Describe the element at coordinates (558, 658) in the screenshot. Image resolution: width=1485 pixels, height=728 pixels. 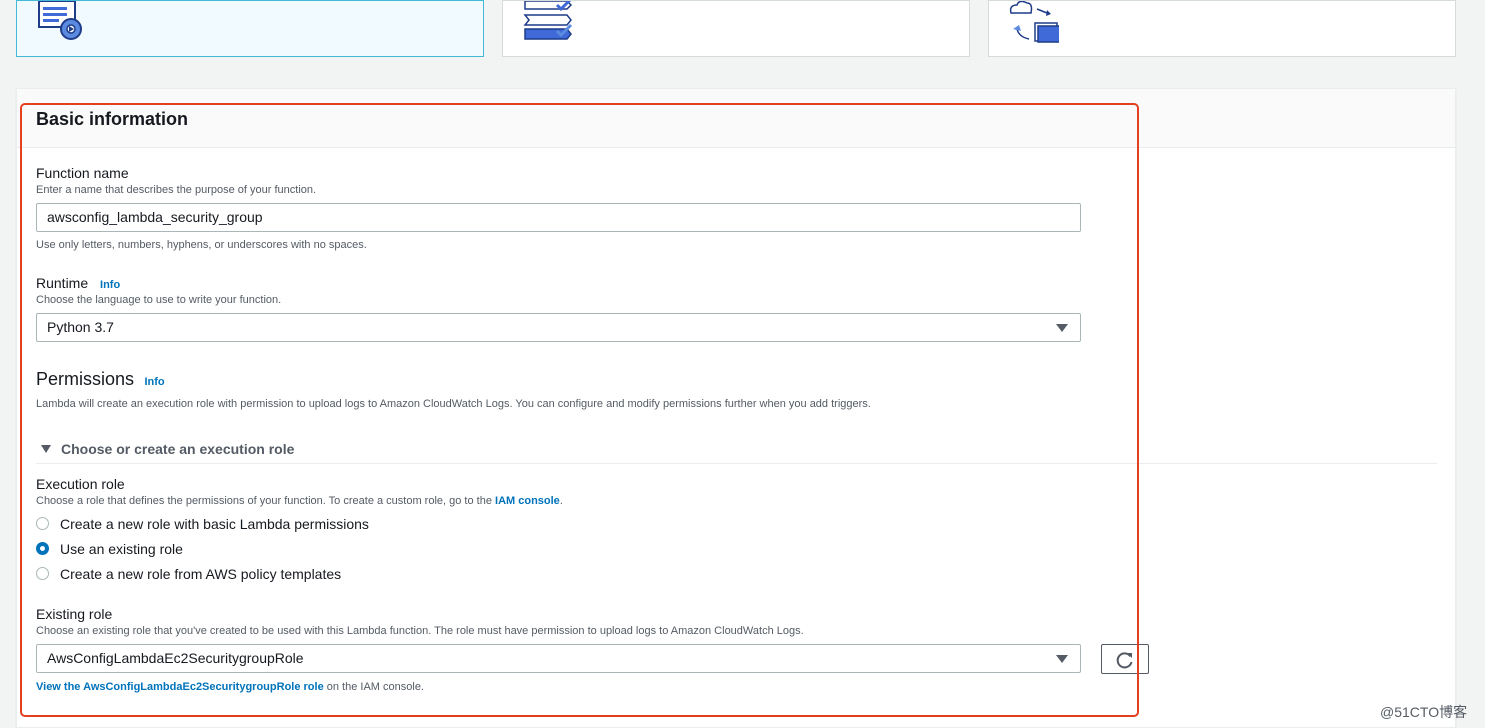
I see `existing-role-select: AwsConfigLambdaEc2SecuritygroupRole` at that location.